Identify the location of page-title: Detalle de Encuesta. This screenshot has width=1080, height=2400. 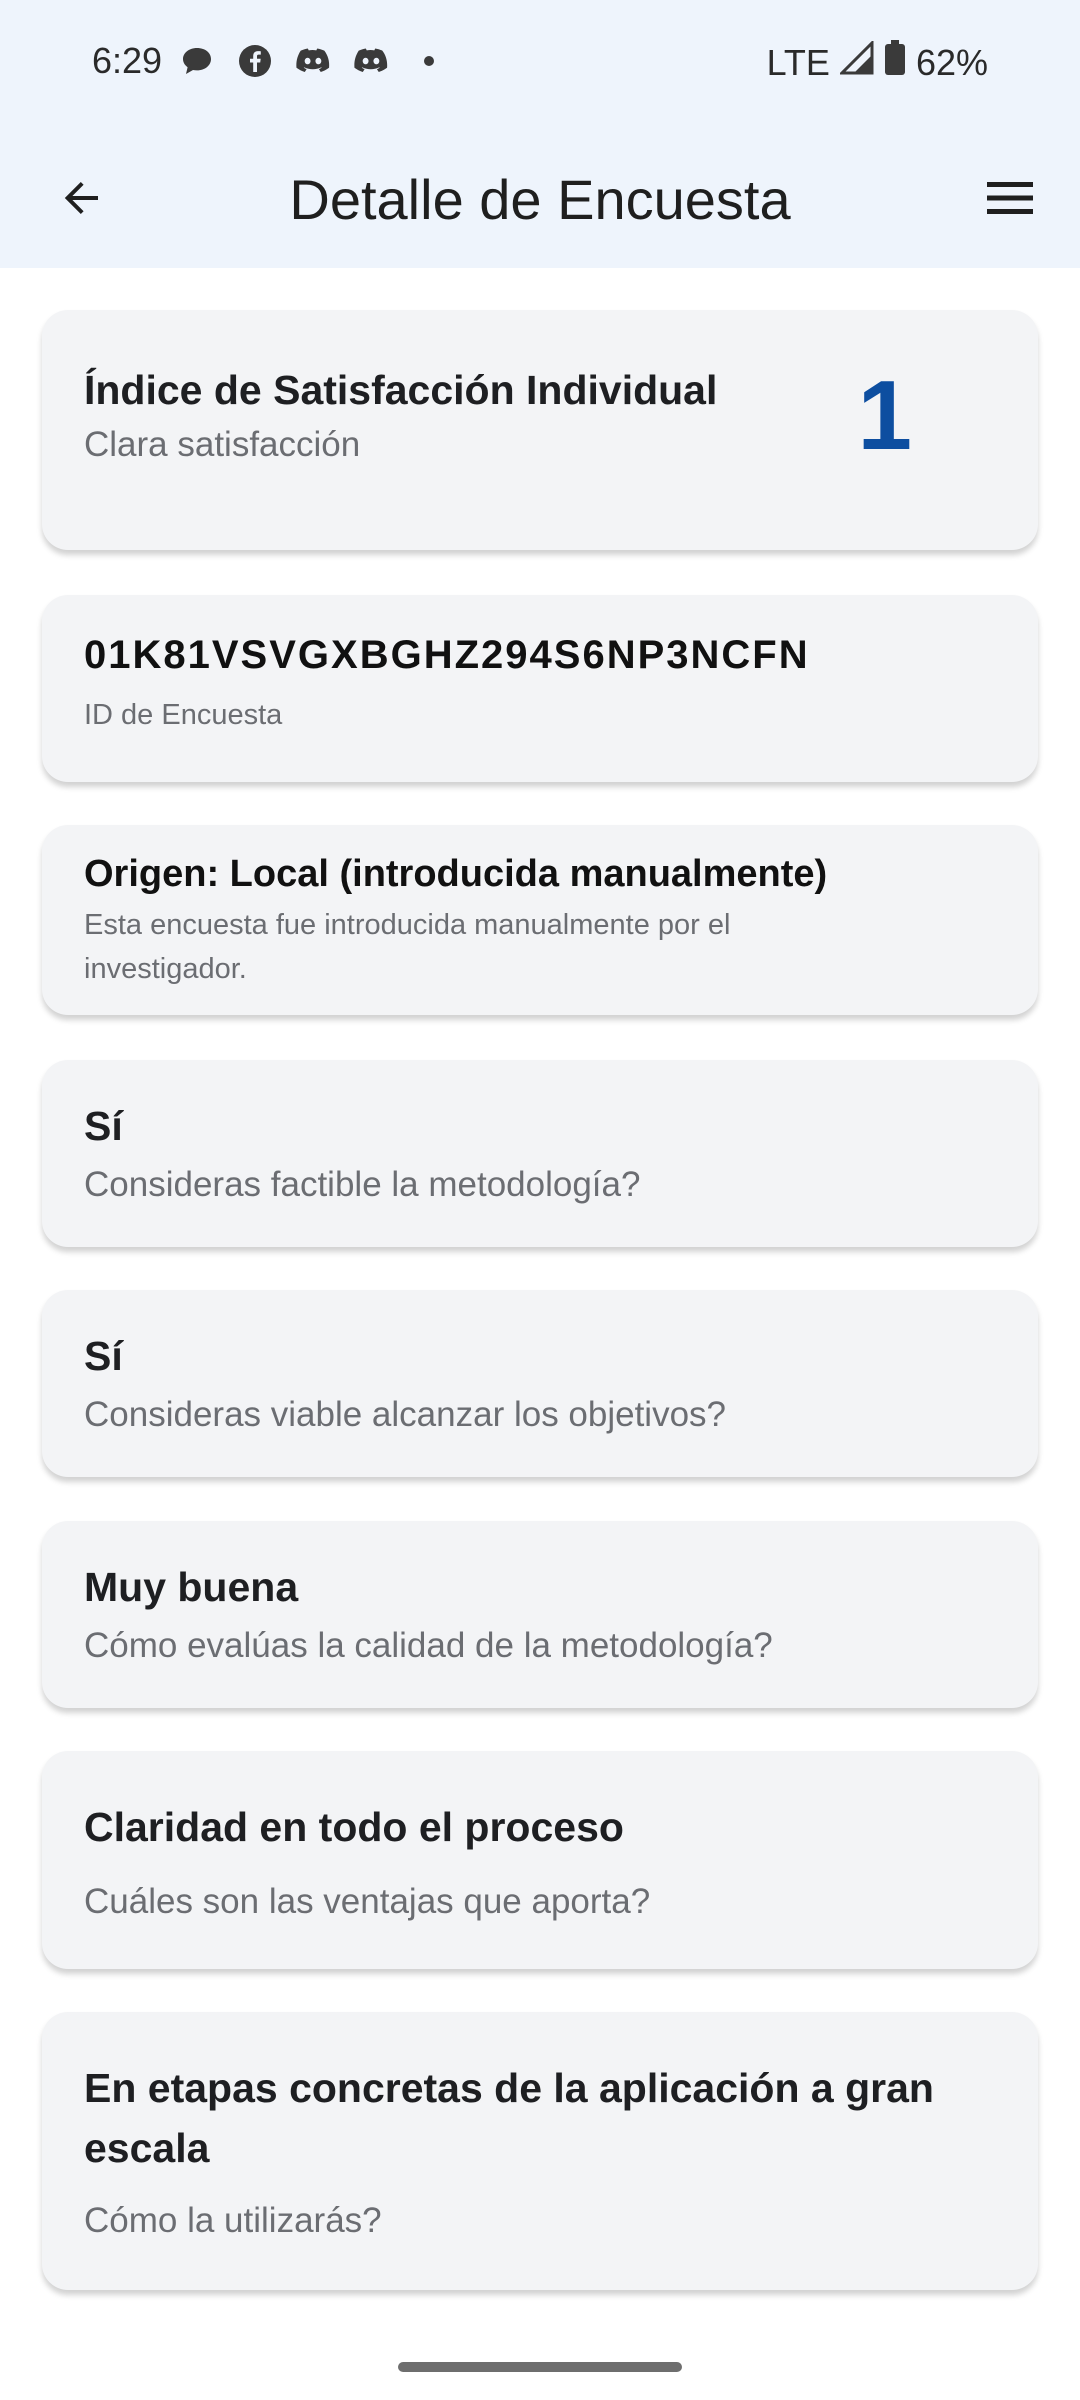
(540, 199).